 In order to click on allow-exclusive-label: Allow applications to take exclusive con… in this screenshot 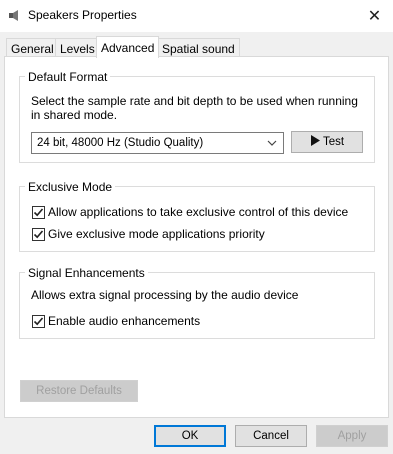, I will do `click(198, 212)`.